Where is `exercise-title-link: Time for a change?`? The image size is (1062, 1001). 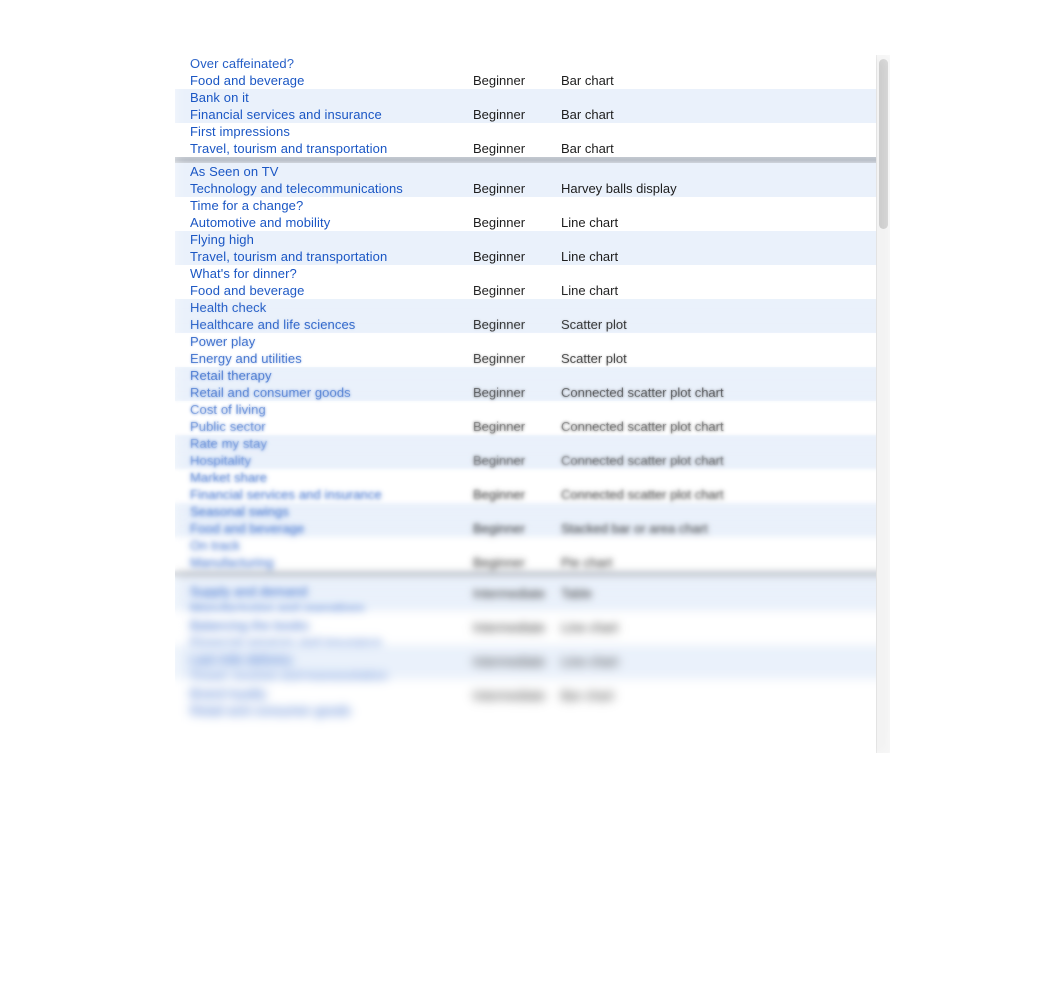 exercise-title-link: Time for a change? is located at coordinates (331, 205).